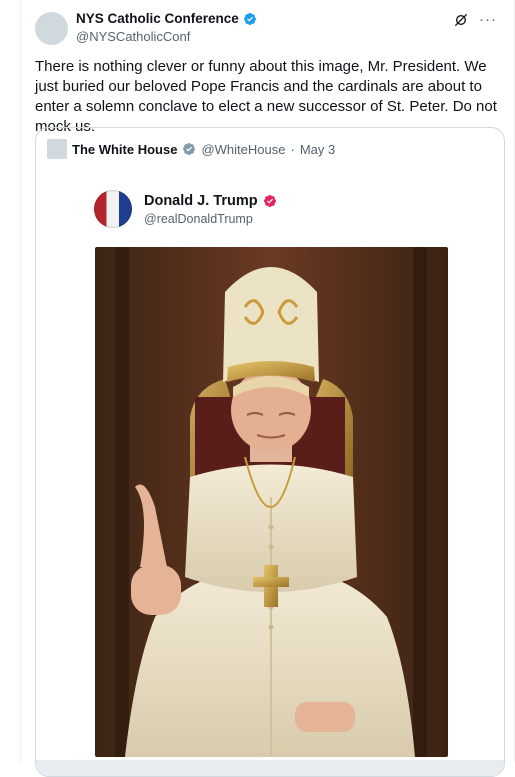 This screenshot has width=515, height=777. What do you see at coordinates (166, 27) in the screenshot?
I see `tweet-header: NYS Catholic Conference @NYSCatholicConf` at bounding box center [166, 27].